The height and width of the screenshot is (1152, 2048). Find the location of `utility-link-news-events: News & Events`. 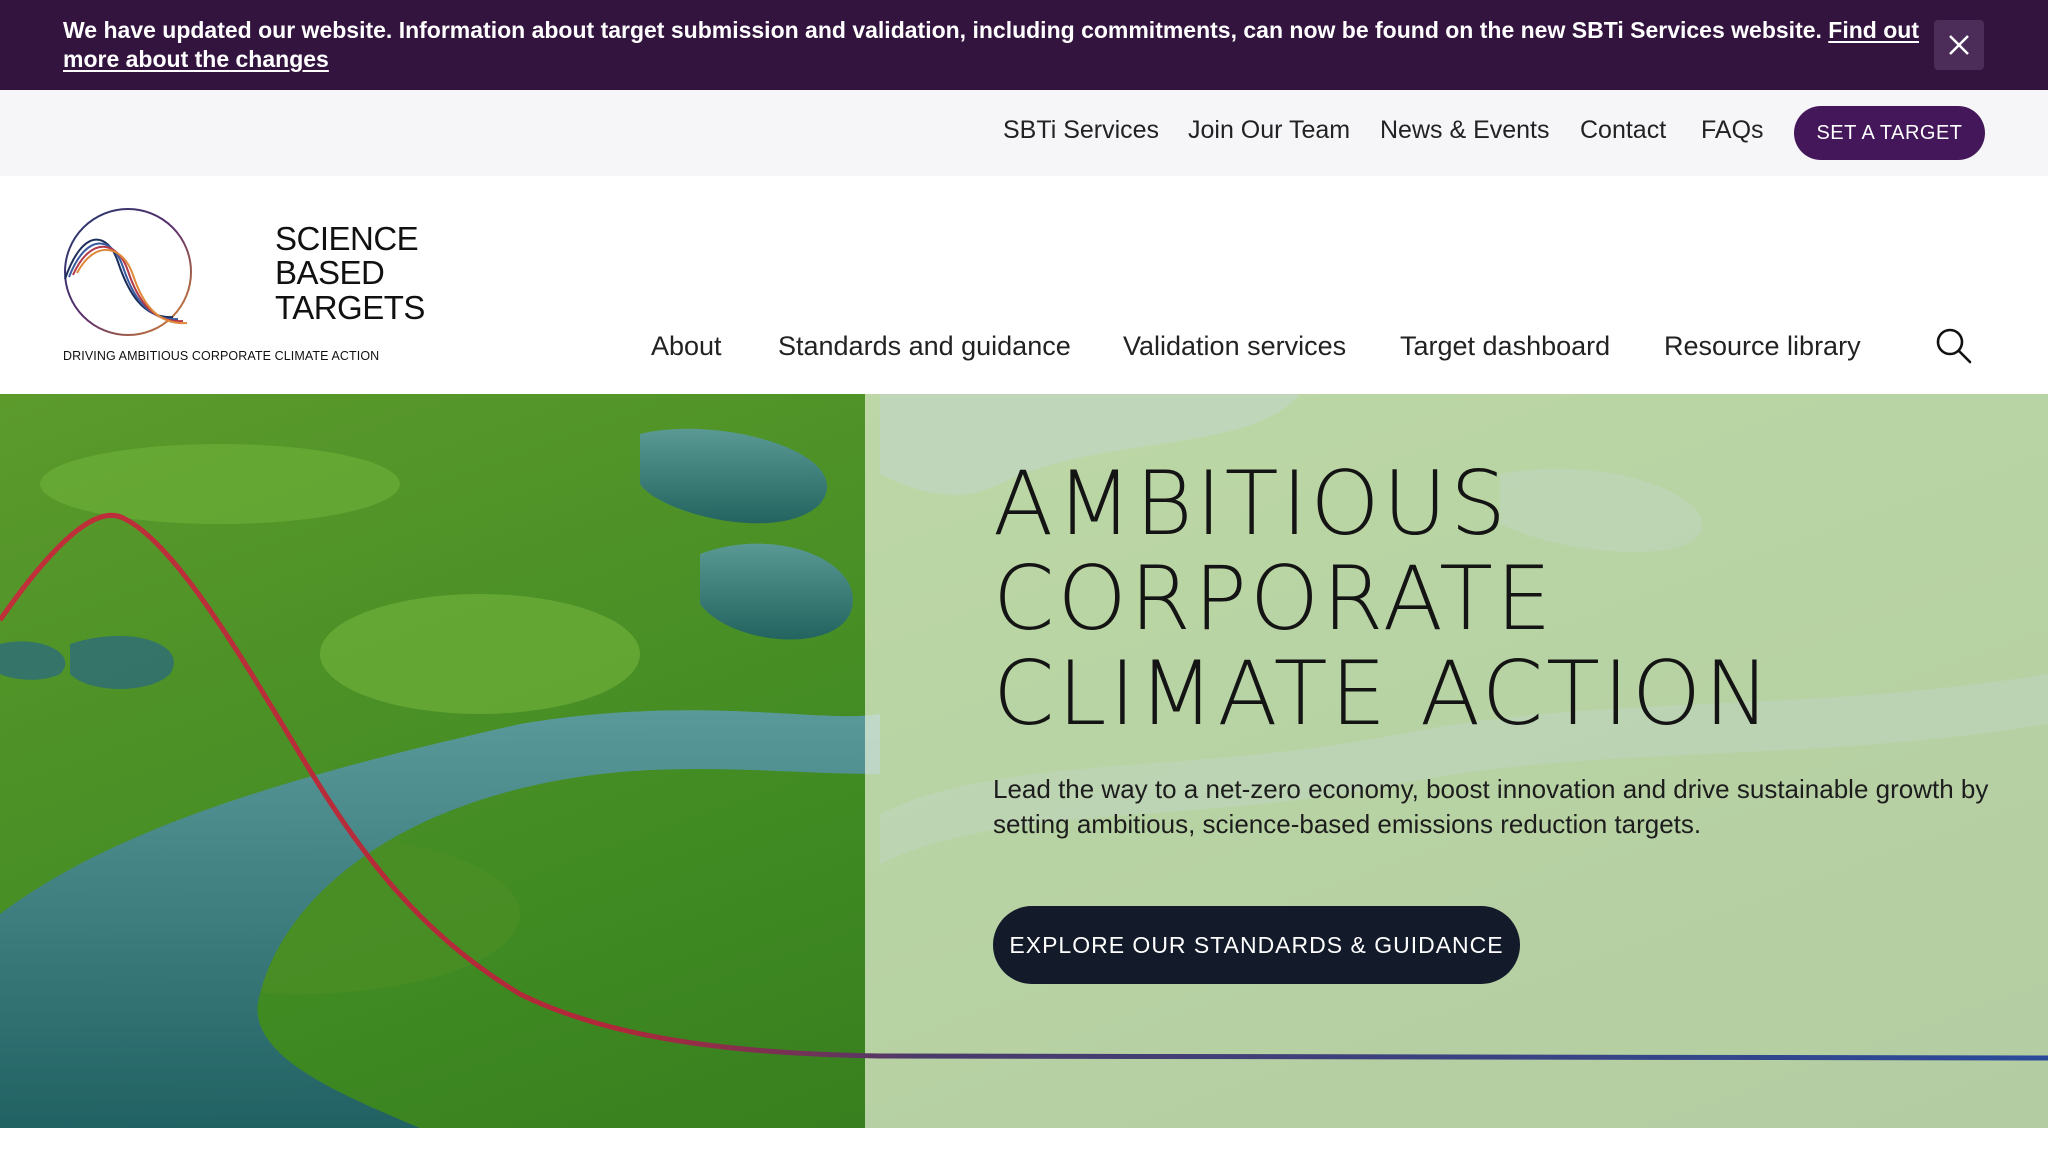

utility-link-news-events: News & Events is located at coordinates (1465, 130).